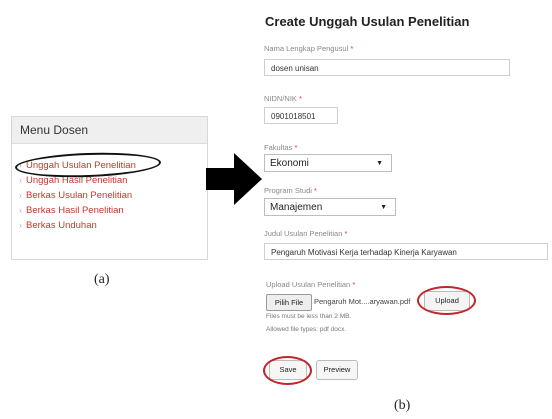 This screenshot has width=552, height=419. What do you see at coordinates (281, 147) in the screenshot?
I see `fakultas-label: Fakultas *` at bounding box center [281, 147].